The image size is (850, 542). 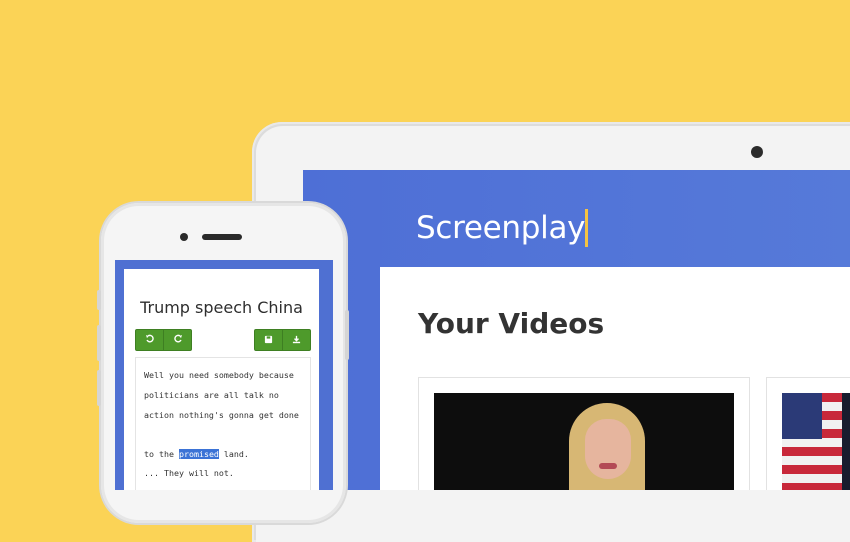 I want to click on redo-icon, so click(x=177, y=338).